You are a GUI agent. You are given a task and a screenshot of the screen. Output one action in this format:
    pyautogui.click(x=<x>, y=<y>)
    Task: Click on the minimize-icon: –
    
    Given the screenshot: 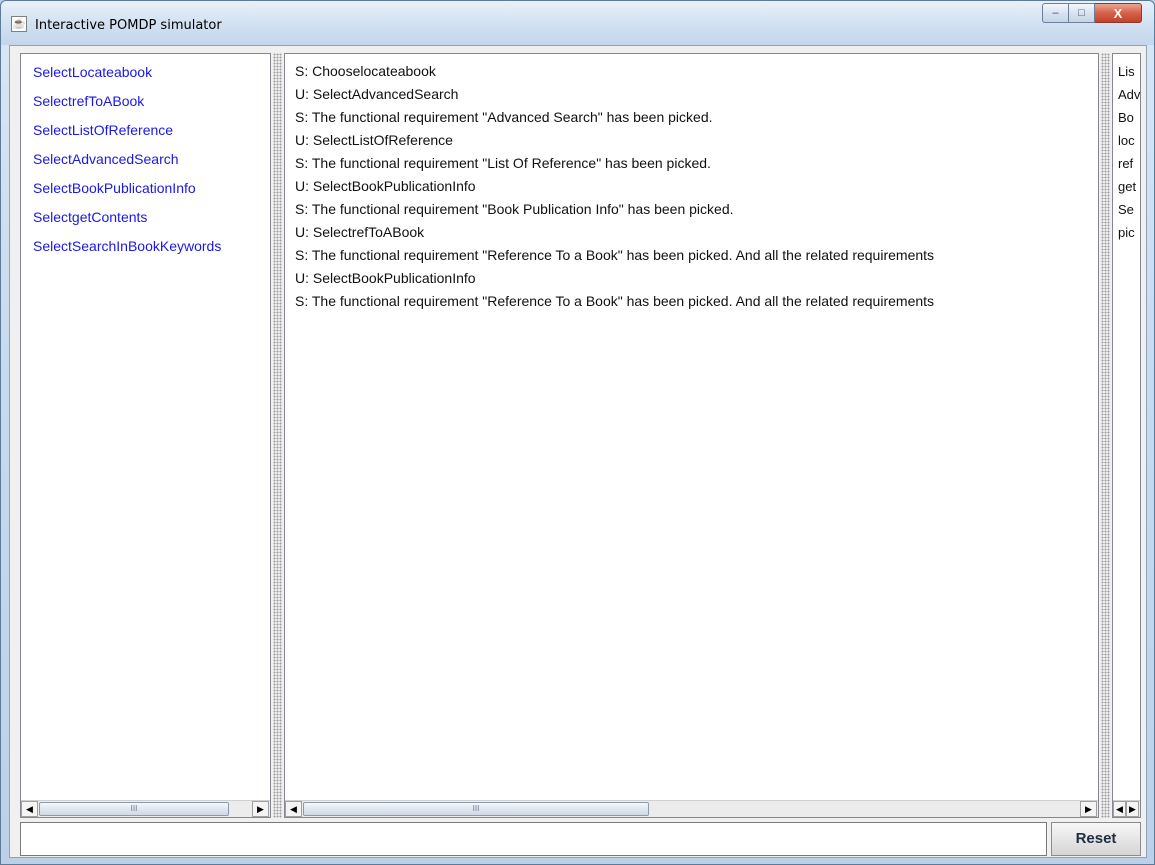 What is the action you would take?
    pyautogui.click(x=1055, y=13)
    